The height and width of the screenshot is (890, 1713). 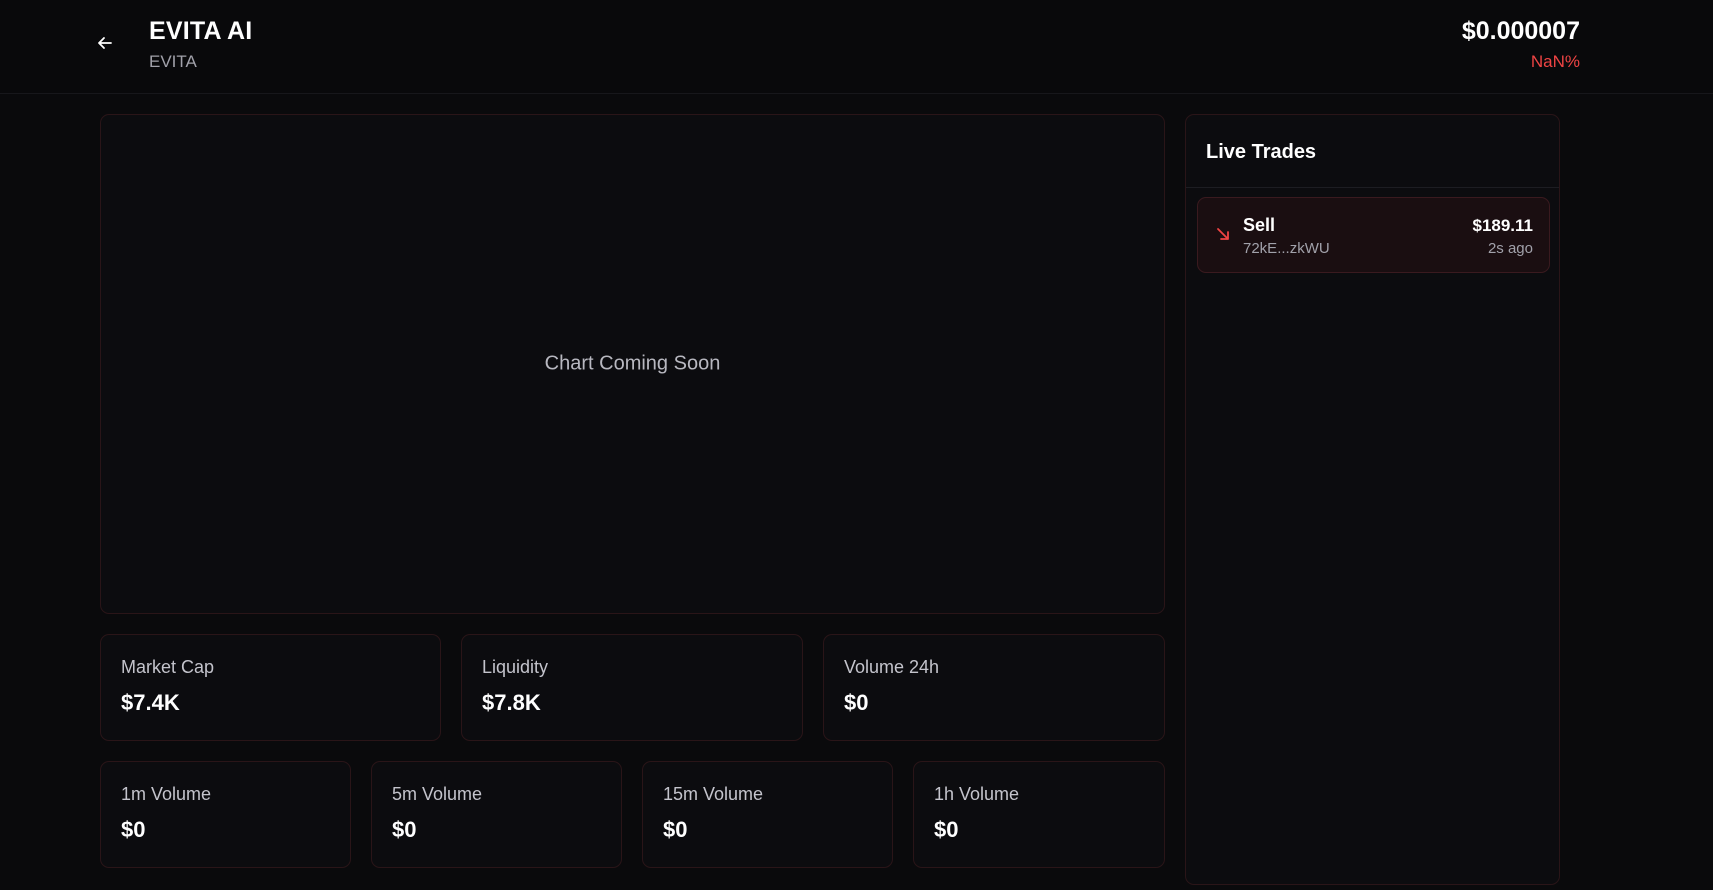 I want to click on stat-label: 1m Volume, so click(x=166, y=794).